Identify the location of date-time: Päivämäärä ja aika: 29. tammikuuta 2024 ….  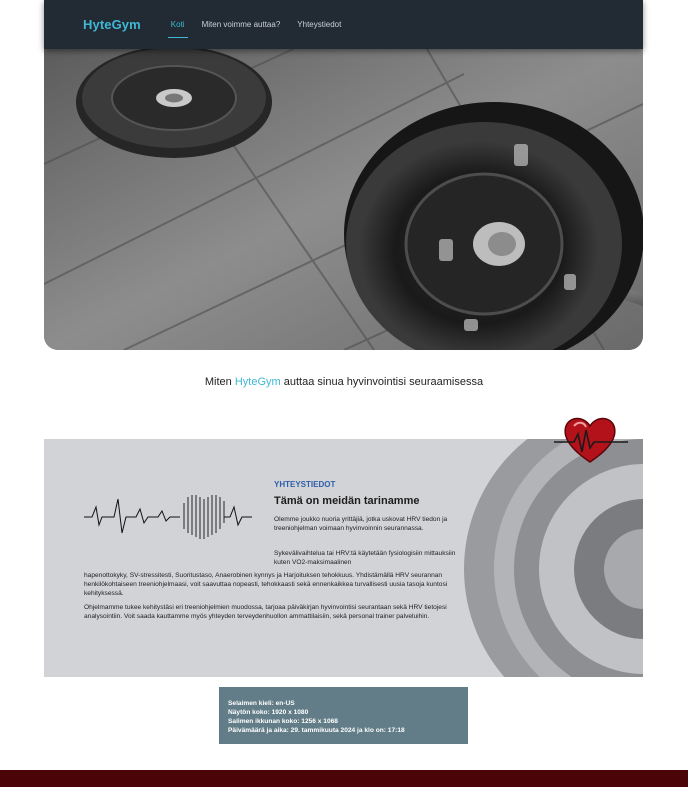
(316, 730).